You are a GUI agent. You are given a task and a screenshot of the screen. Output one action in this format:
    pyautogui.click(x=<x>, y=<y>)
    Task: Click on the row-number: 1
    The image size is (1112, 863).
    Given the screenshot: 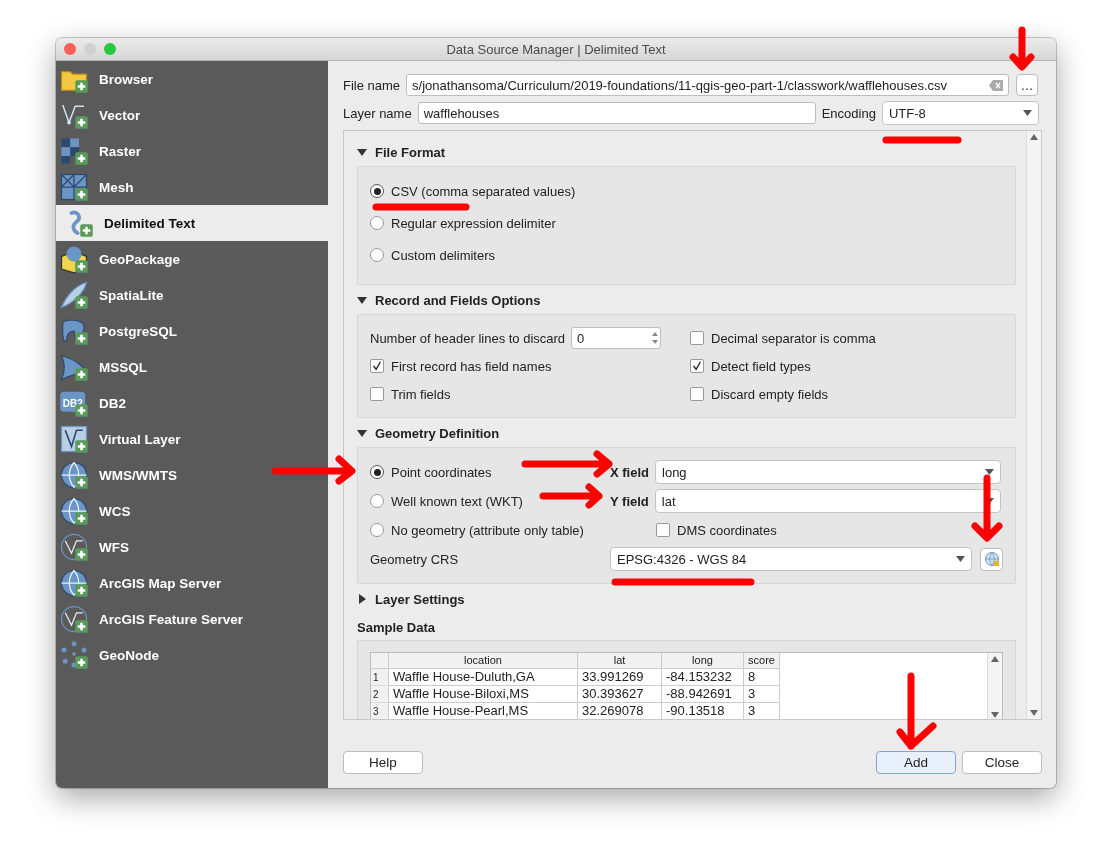 What is the action you would take?
    pyautogui.click(x=380, y=677)
    